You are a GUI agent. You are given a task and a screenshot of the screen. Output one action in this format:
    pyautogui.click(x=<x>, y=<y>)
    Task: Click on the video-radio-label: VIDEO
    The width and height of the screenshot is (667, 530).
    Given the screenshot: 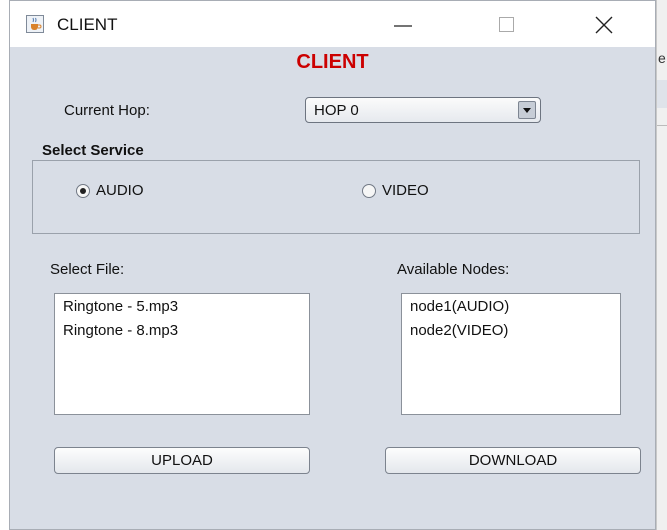 What is the action you would take?
    pyautogui.click(x=405, y=190)
    